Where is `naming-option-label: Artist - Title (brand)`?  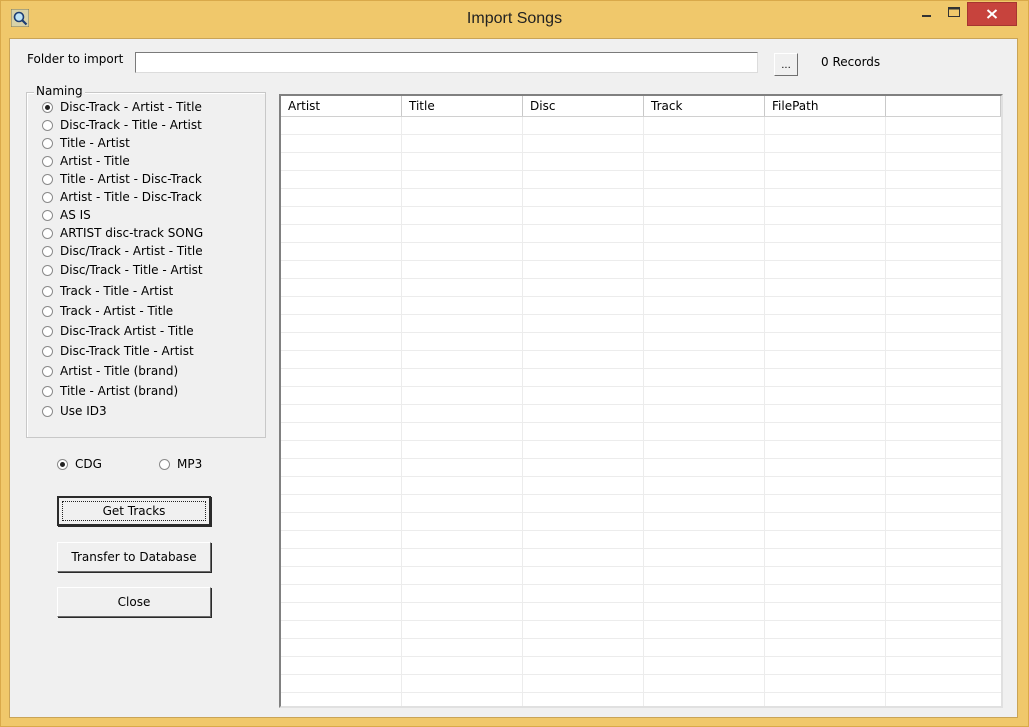
naming-option-label: Artist - Title (brand) is located at coordinates (119, 371).